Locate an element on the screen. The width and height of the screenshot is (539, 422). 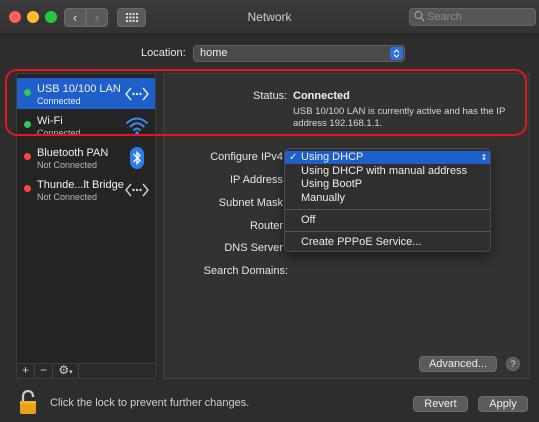
router-label: Router is located at coordinates (266, 226).